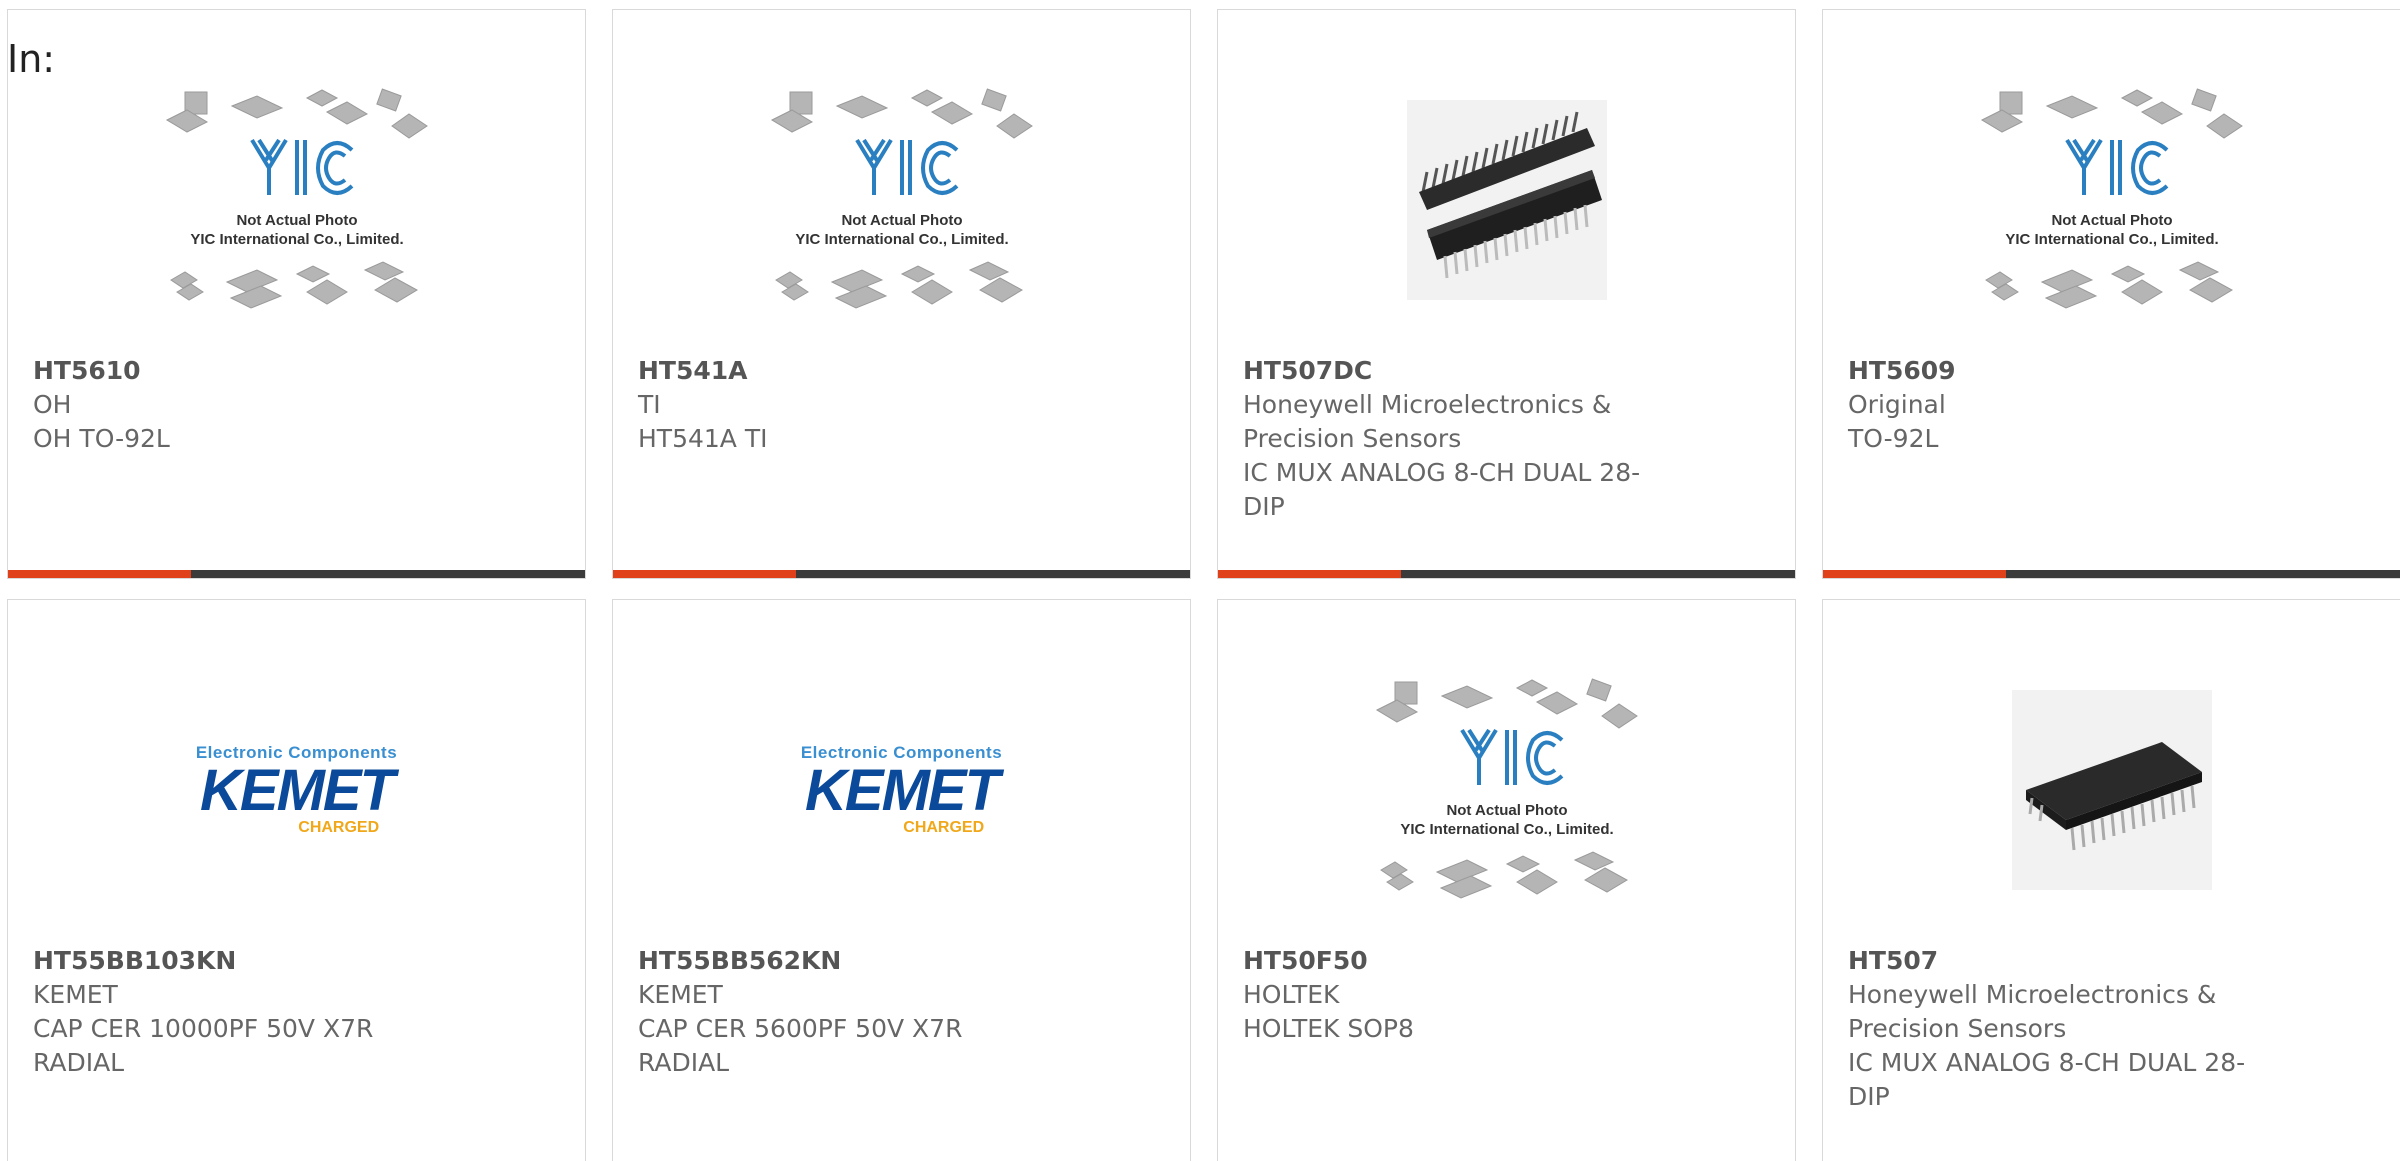 The image size is (2400, 1161). What do you see at coordinates (1893, 438) in the screenshot?
I see `description: TO-92L` at bounding box center [1893, 438].